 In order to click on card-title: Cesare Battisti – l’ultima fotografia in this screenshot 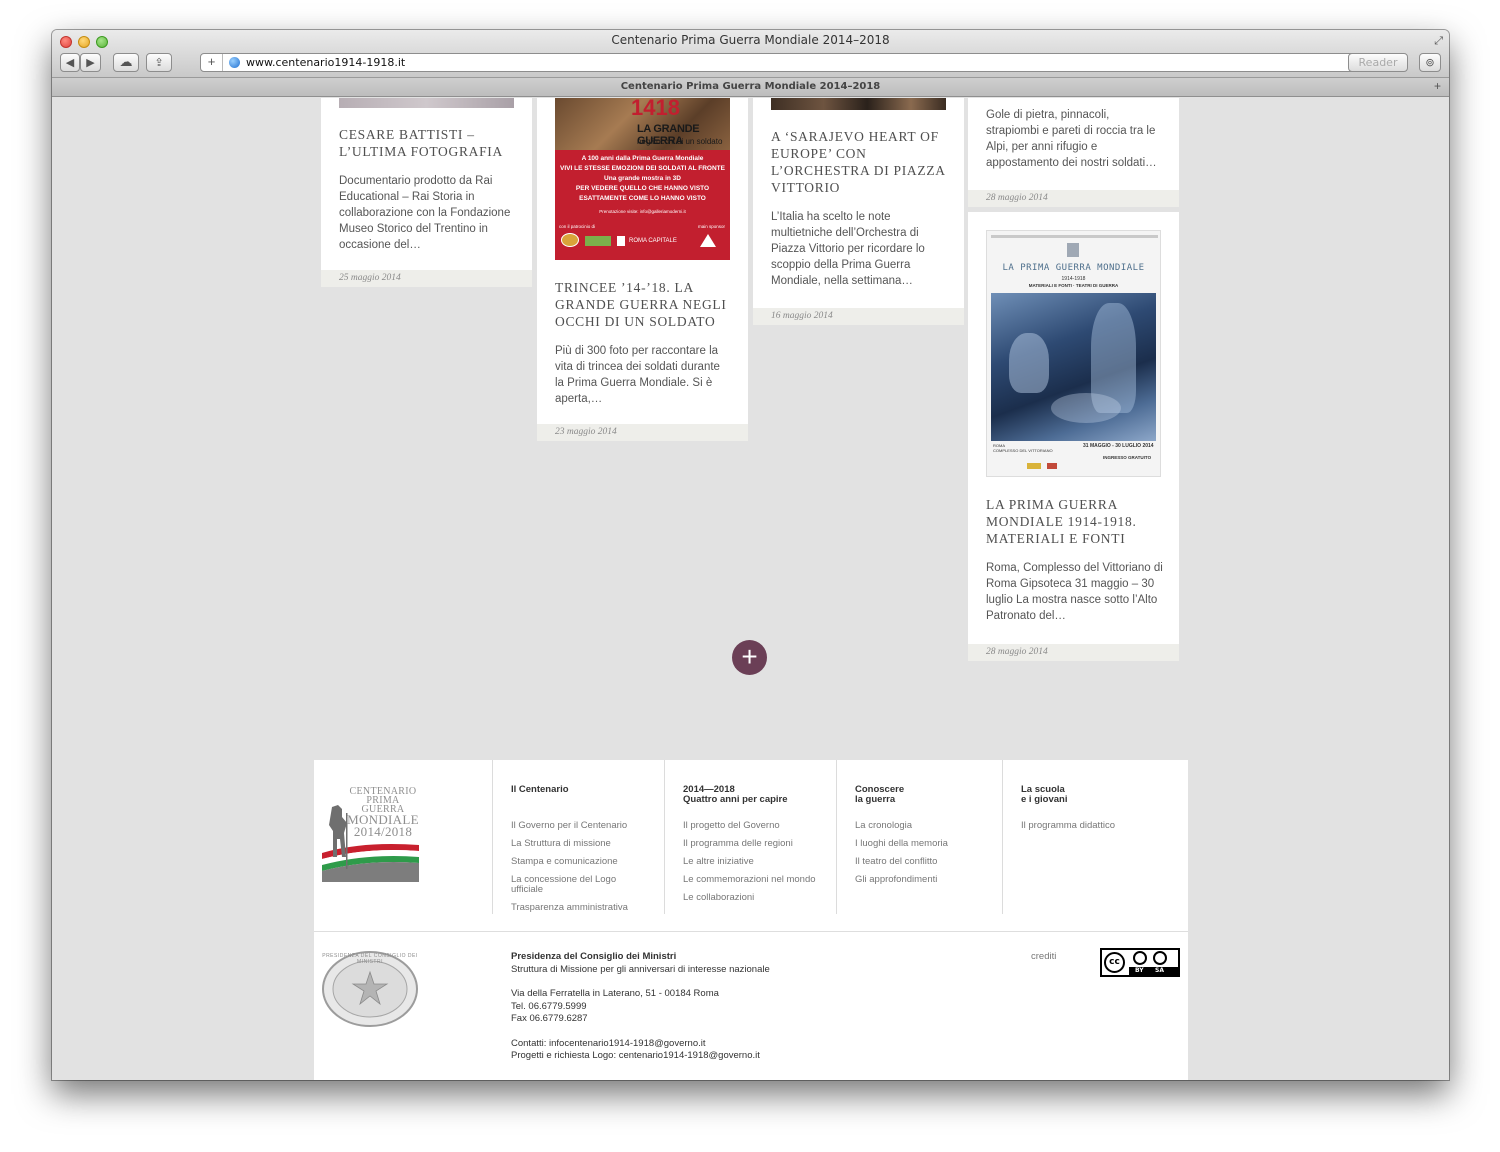, I will do `click(426, 143)`.